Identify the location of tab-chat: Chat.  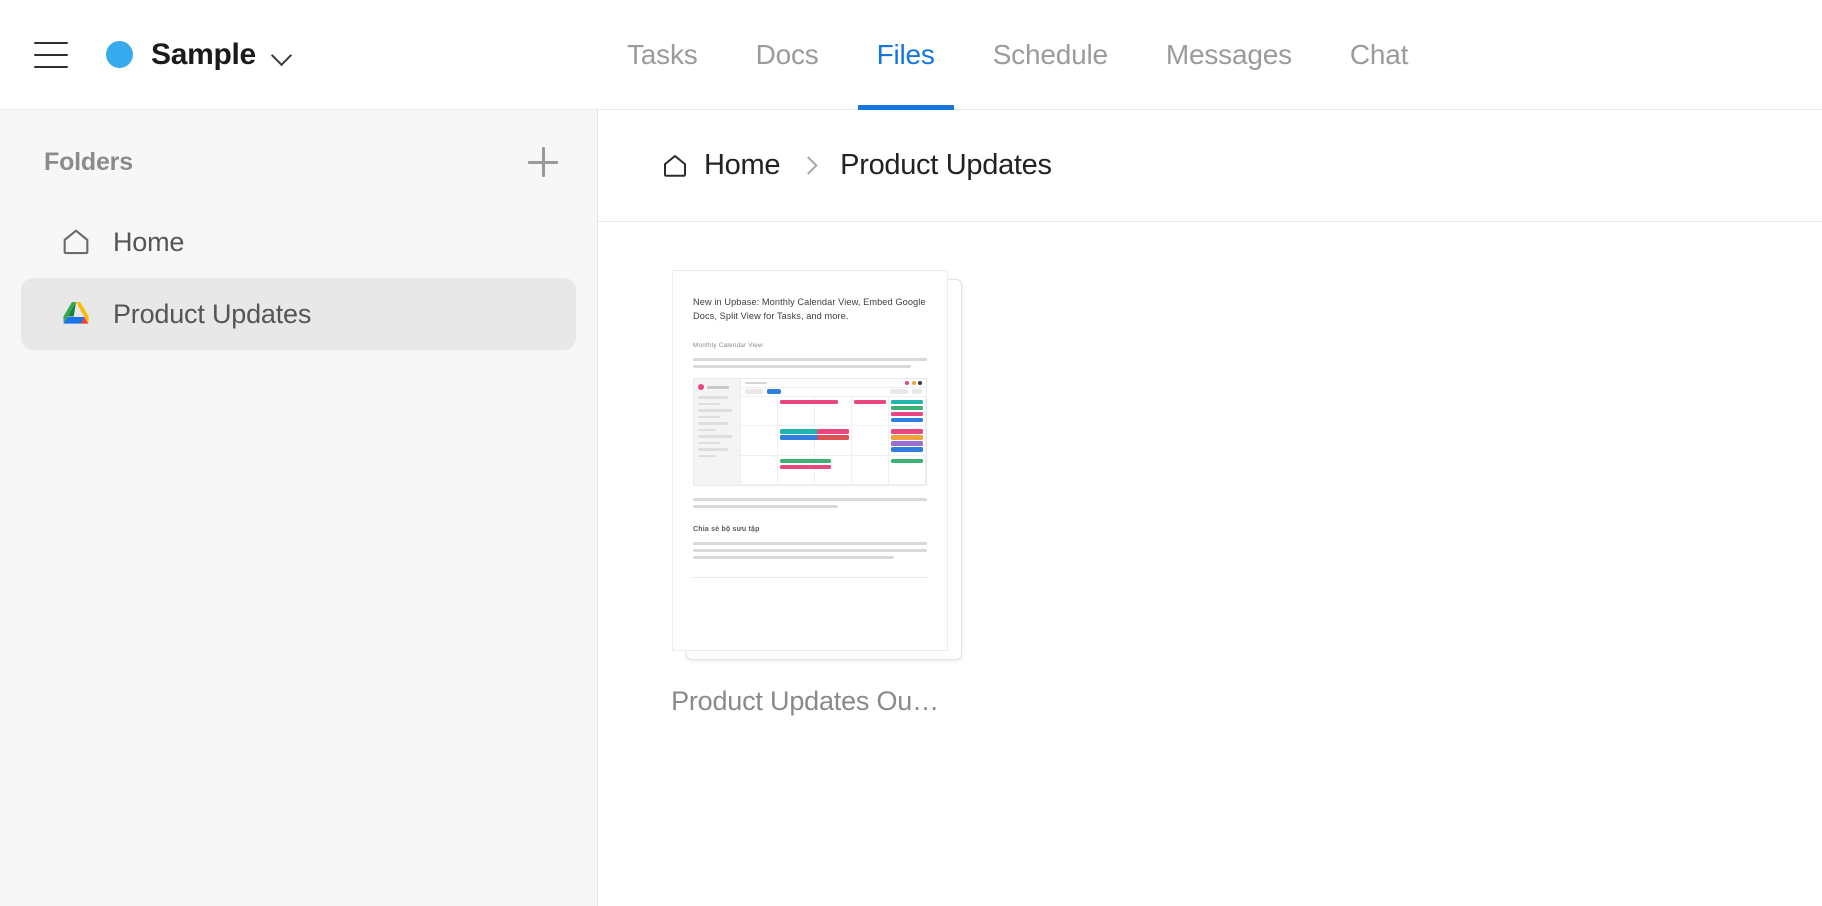
(1379, 55).